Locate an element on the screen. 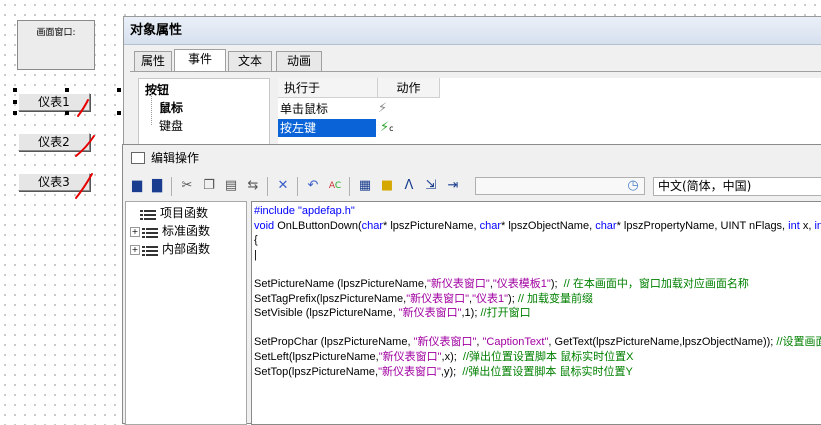 The image size is (821, 425). code-token: * lpszPictureName, is located at coordinates (431, 225).